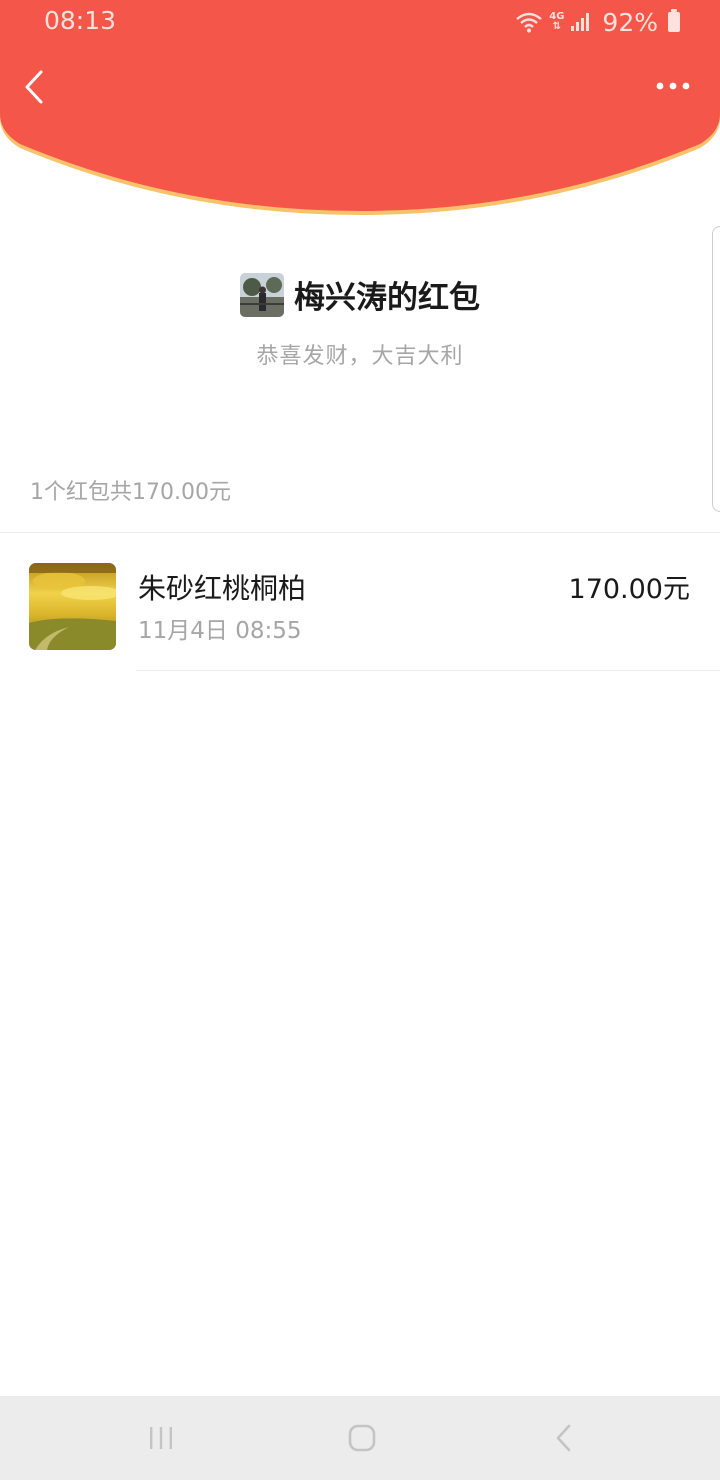  I want to click on chevron-left-icon, so click(34, 87).